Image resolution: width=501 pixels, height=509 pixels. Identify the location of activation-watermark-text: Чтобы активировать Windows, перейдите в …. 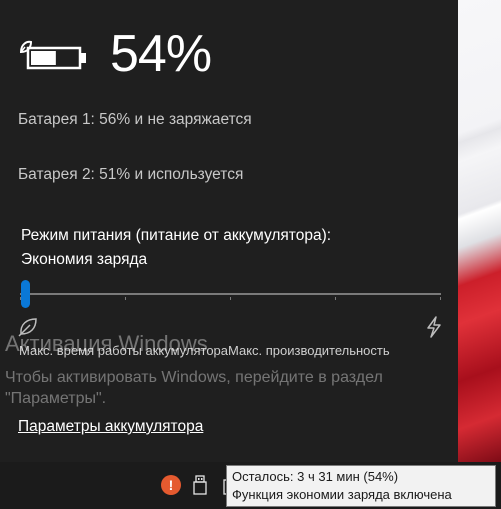
(194, 388).